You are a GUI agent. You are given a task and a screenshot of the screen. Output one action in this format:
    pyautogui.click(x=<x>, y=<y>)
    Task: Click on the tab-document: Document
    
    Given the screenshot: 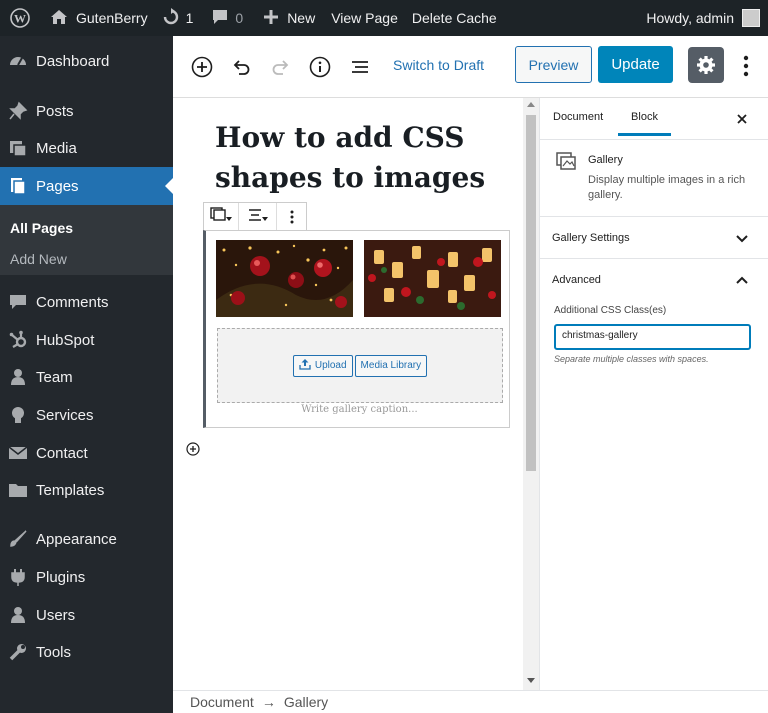 What is the action you would take?
    pyautogui.click(x=578, y=117)
    